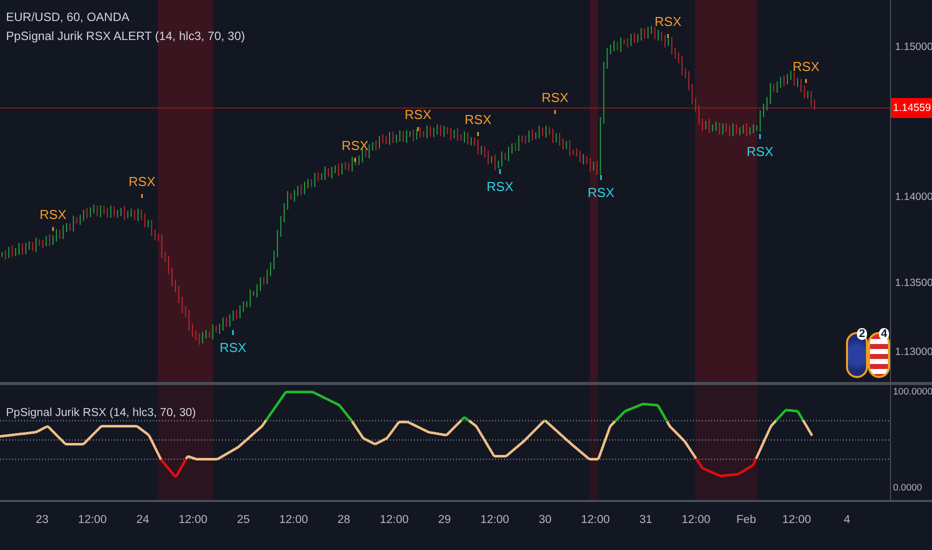 The width and height of the screenshot is (932, 550). What do you see at coordinates (907, 488) in the screenshot?
I see `oscillator-tick-label: 0.0000` at bounding box center [907, 488].